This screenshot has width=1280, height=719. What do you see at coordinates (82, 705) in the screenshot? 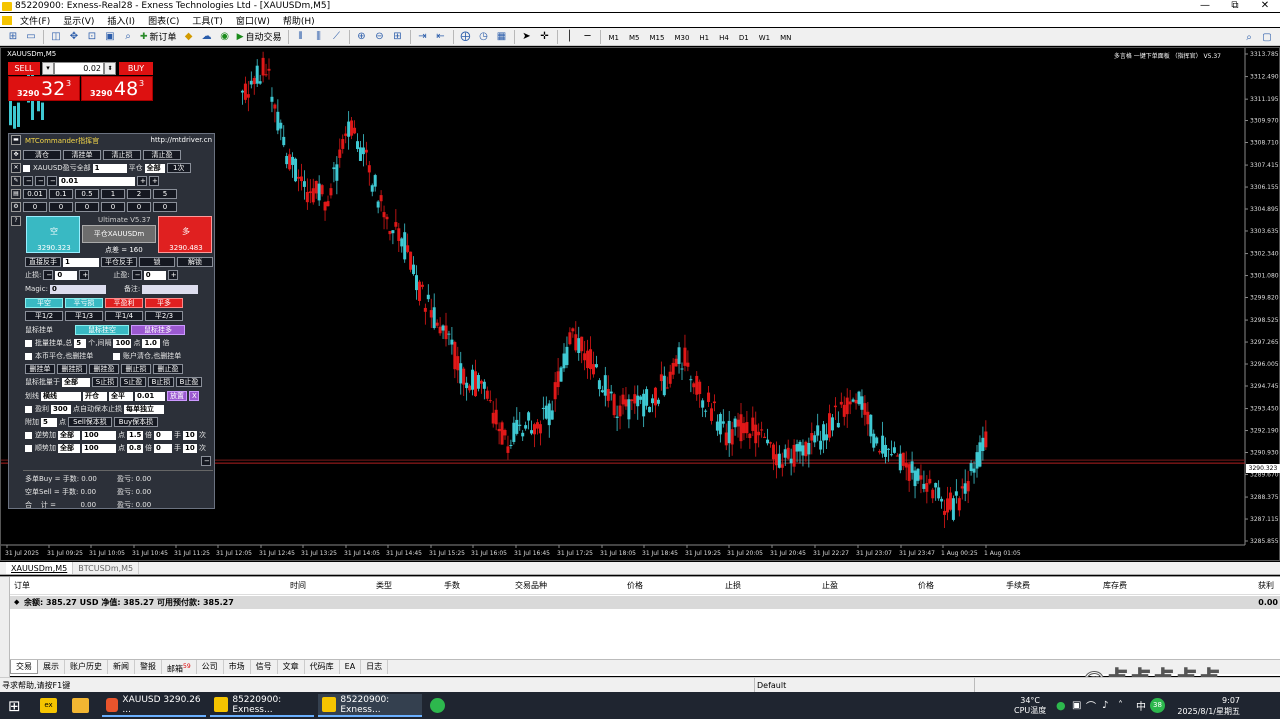
I see `file-explorer-icon` at bounding box center [82, 705].